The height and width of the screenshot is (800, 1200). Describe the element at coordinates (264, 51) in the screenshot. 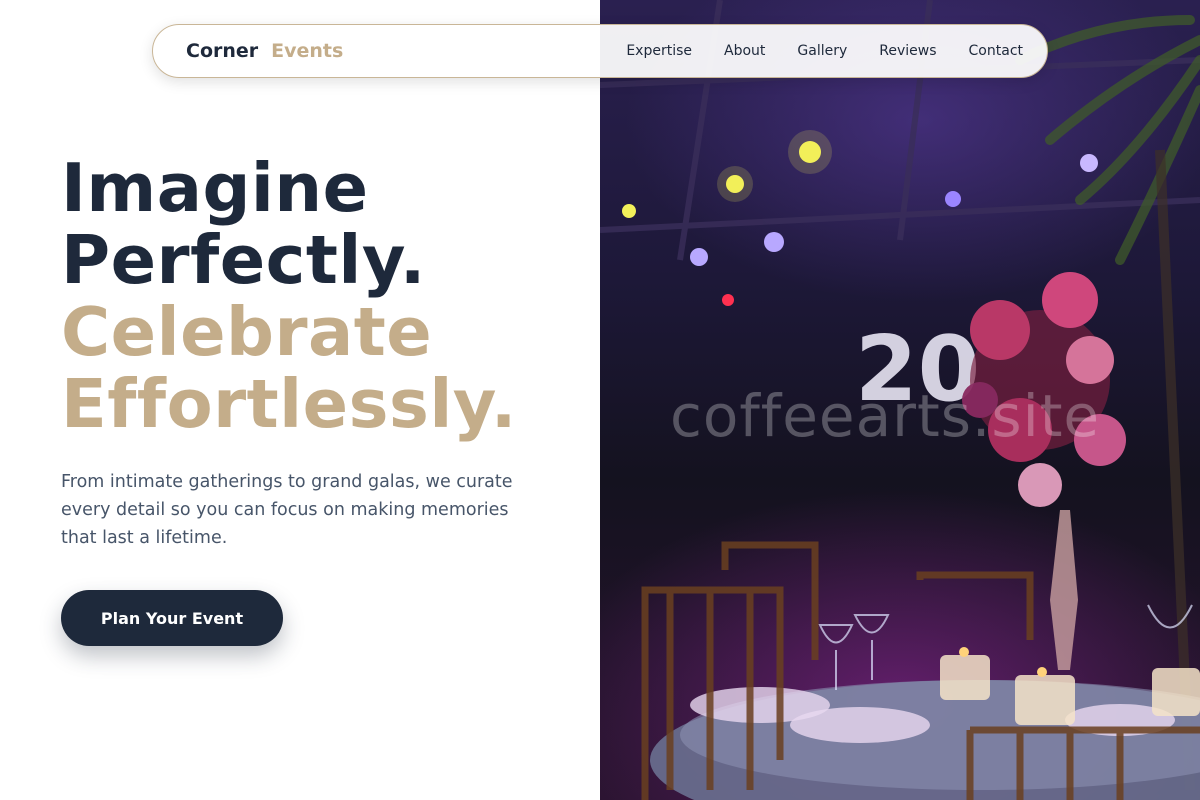

I see `brand-logo: Corner Events` at that location.